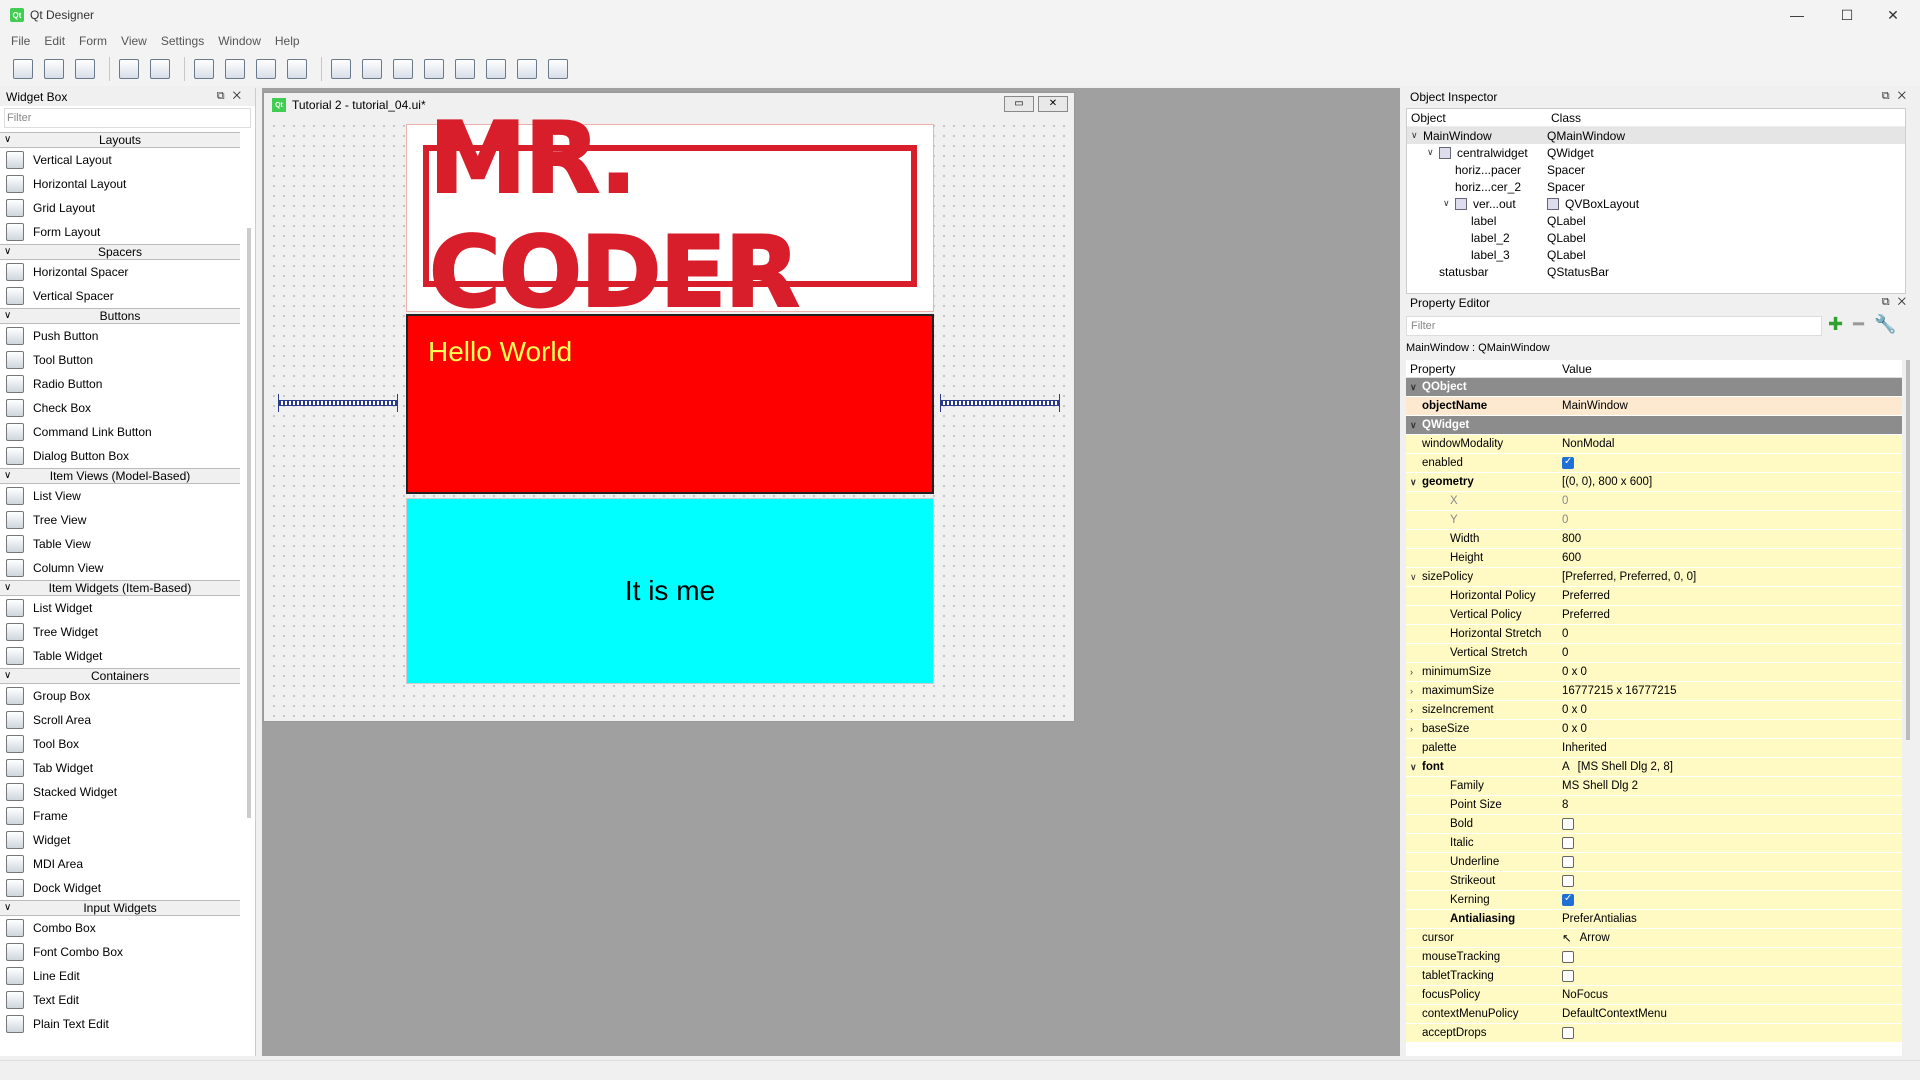  Describe the element at coordinates (287, 41) in the screenshot. I see `menu-help: Help` at that location.